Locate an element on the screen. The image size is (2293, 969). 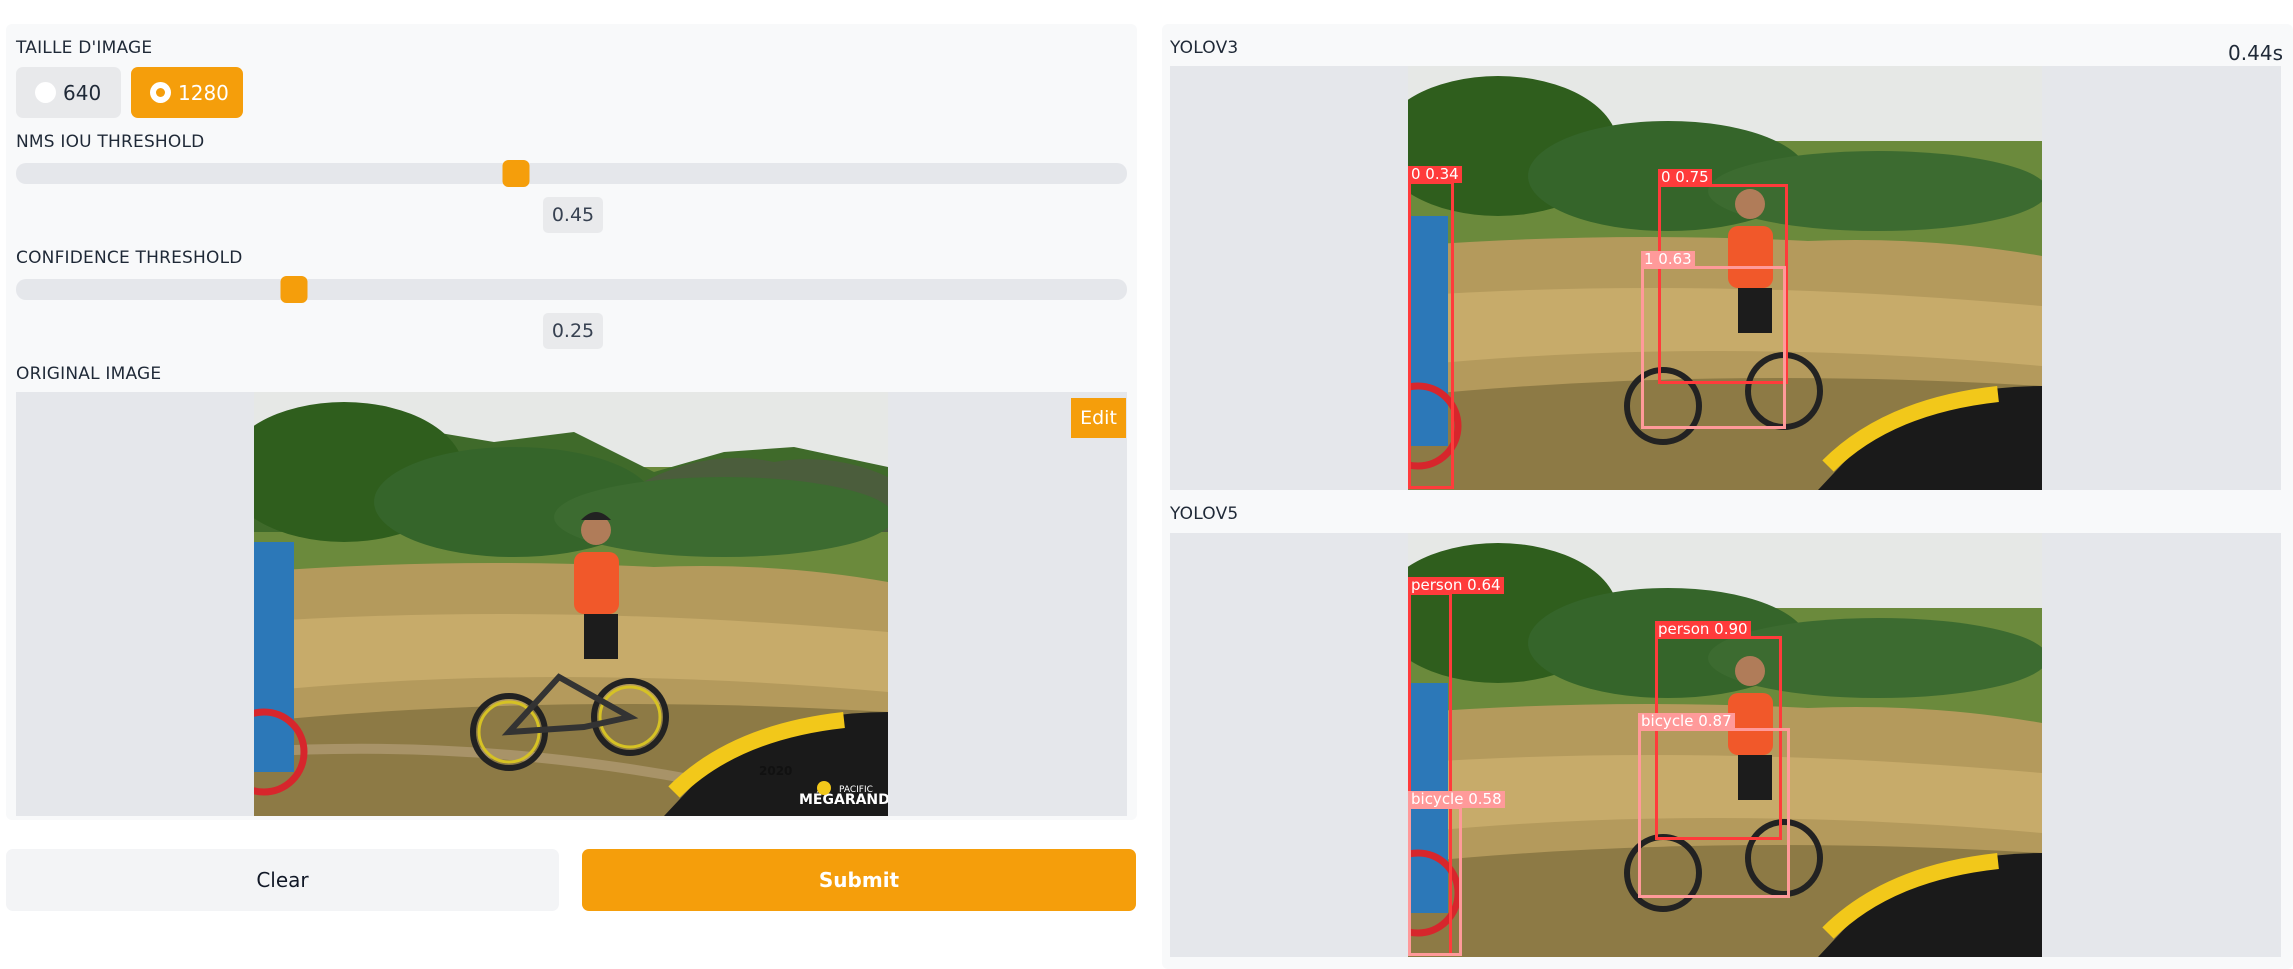
confidence-slider-thumb is located at coordinates (294, 289).